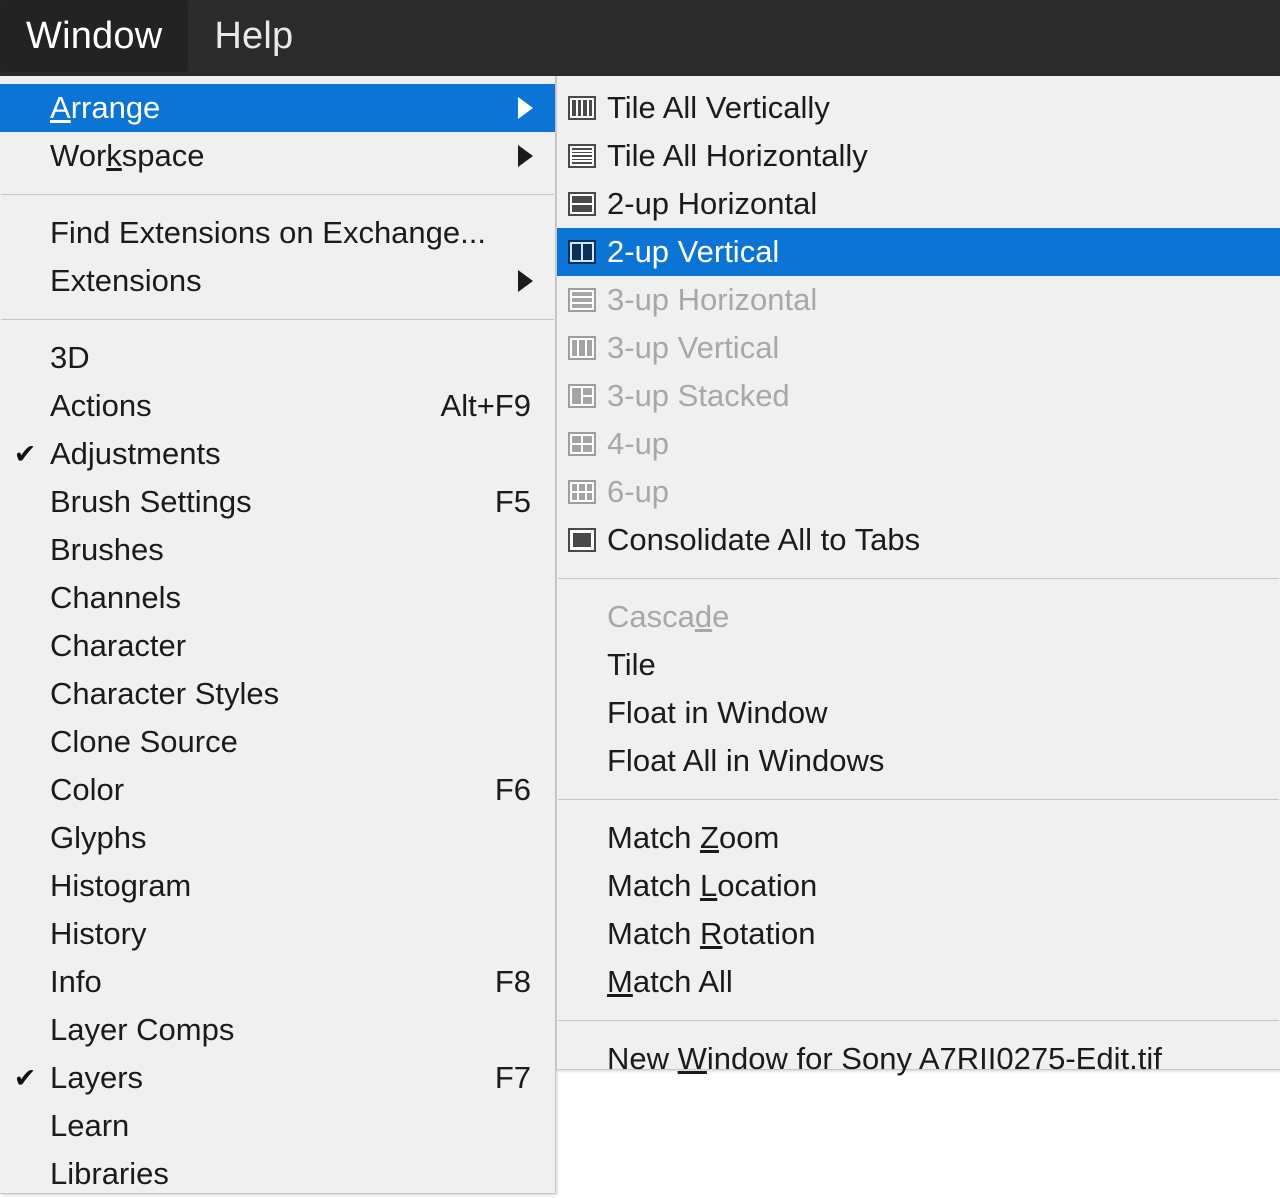  What do you see at coordinates (918, 300) in the screenshot?
I see `submenu-item-3-up-horizontal: 3-up Horizontal` at bounding box center [918, 300].